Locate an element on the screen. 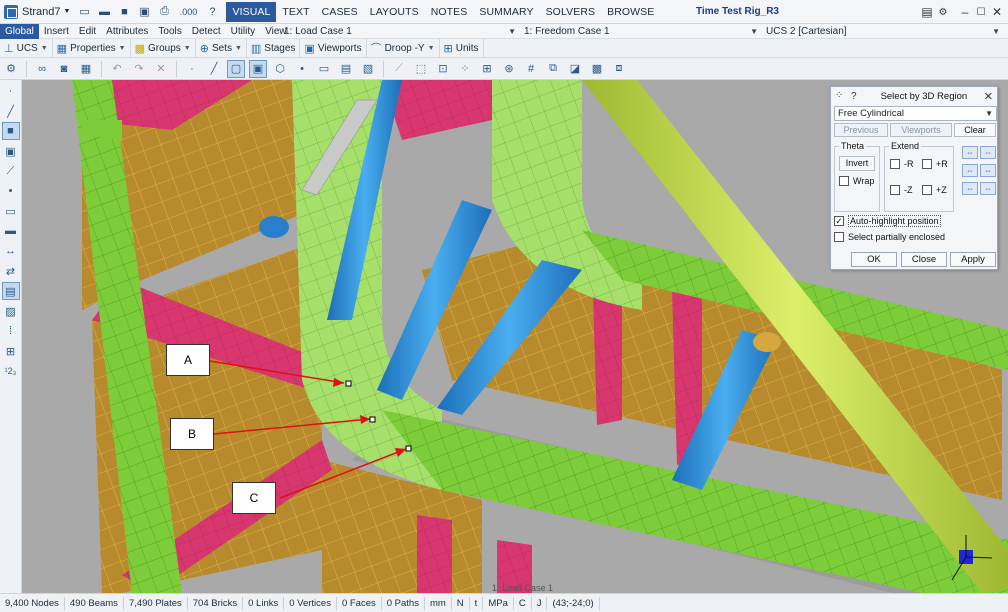 The width and height of the screenshot is (1008, 612). status-unit-length: mm is located at coordinates (438, 603).